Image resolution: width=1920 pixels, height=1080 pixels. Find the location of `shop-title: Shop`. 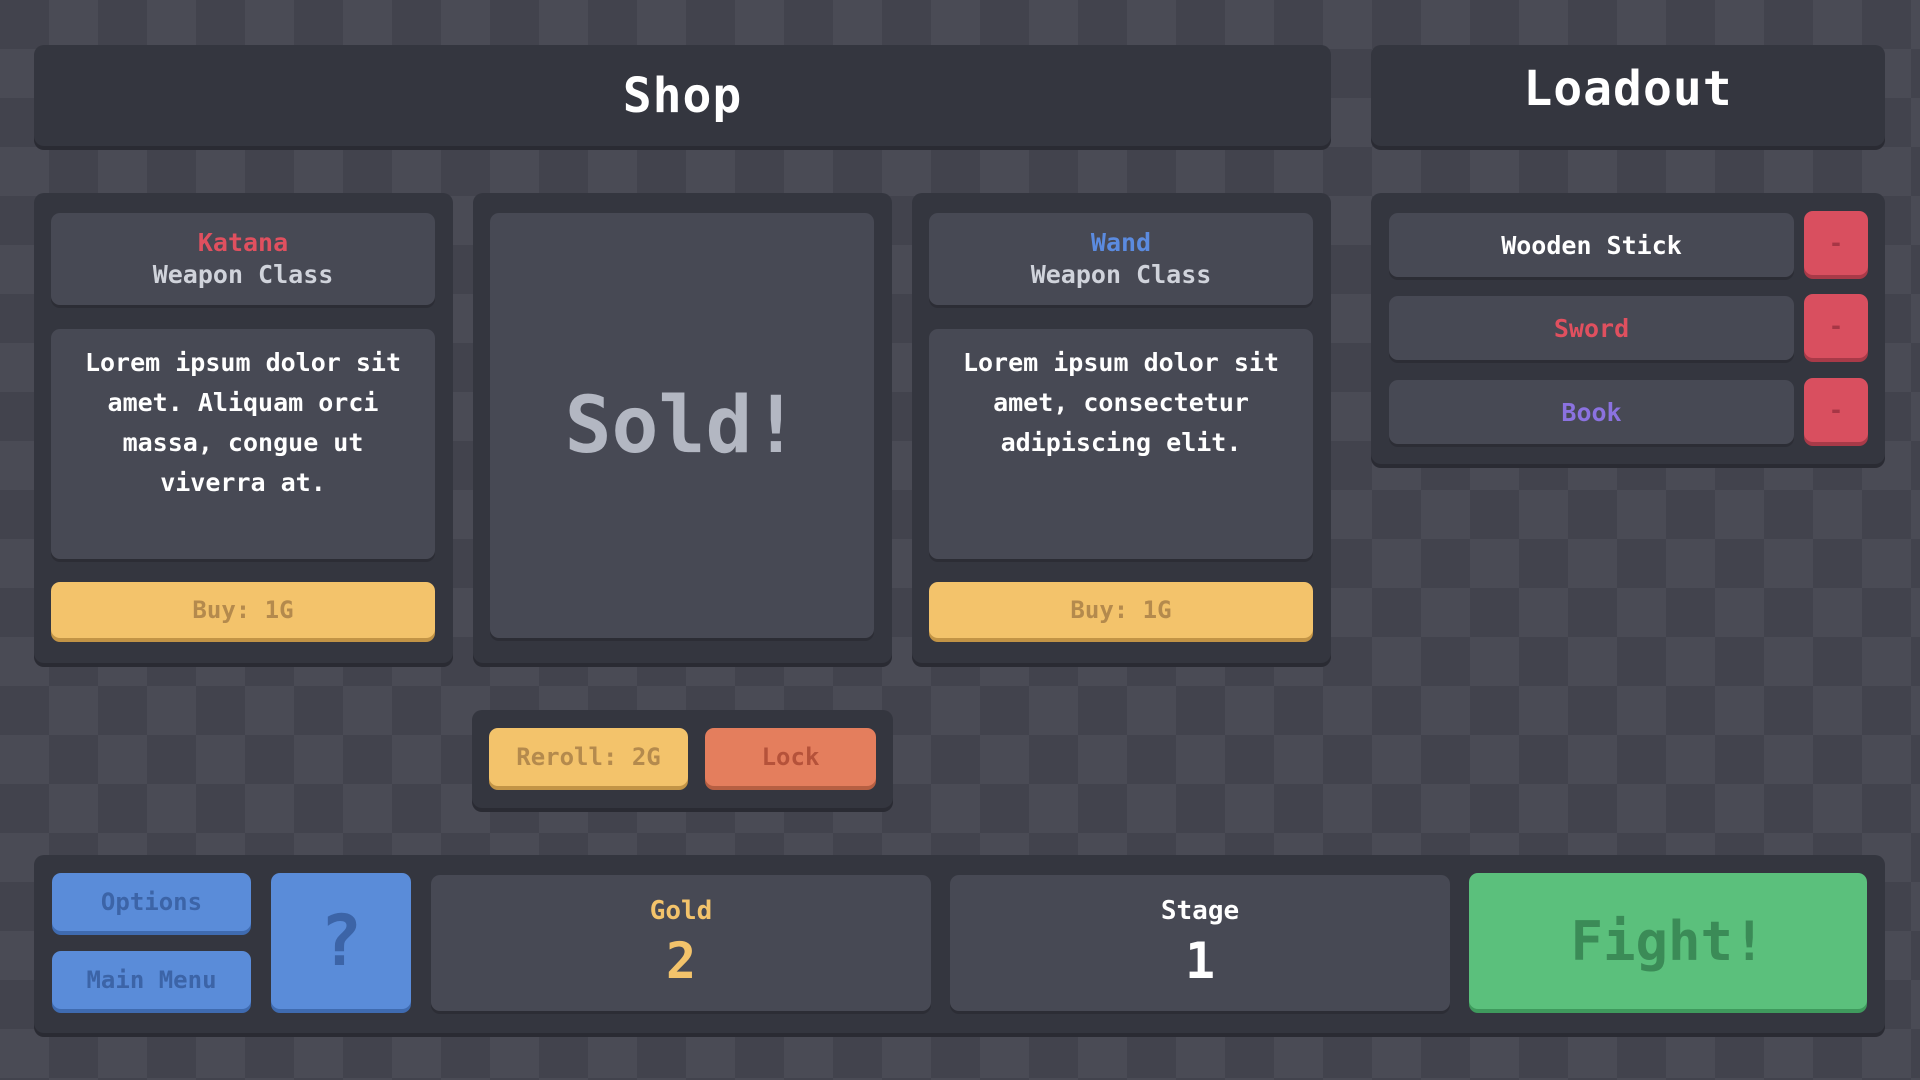

shop-title: Shop is located at coordinates (682, 95).